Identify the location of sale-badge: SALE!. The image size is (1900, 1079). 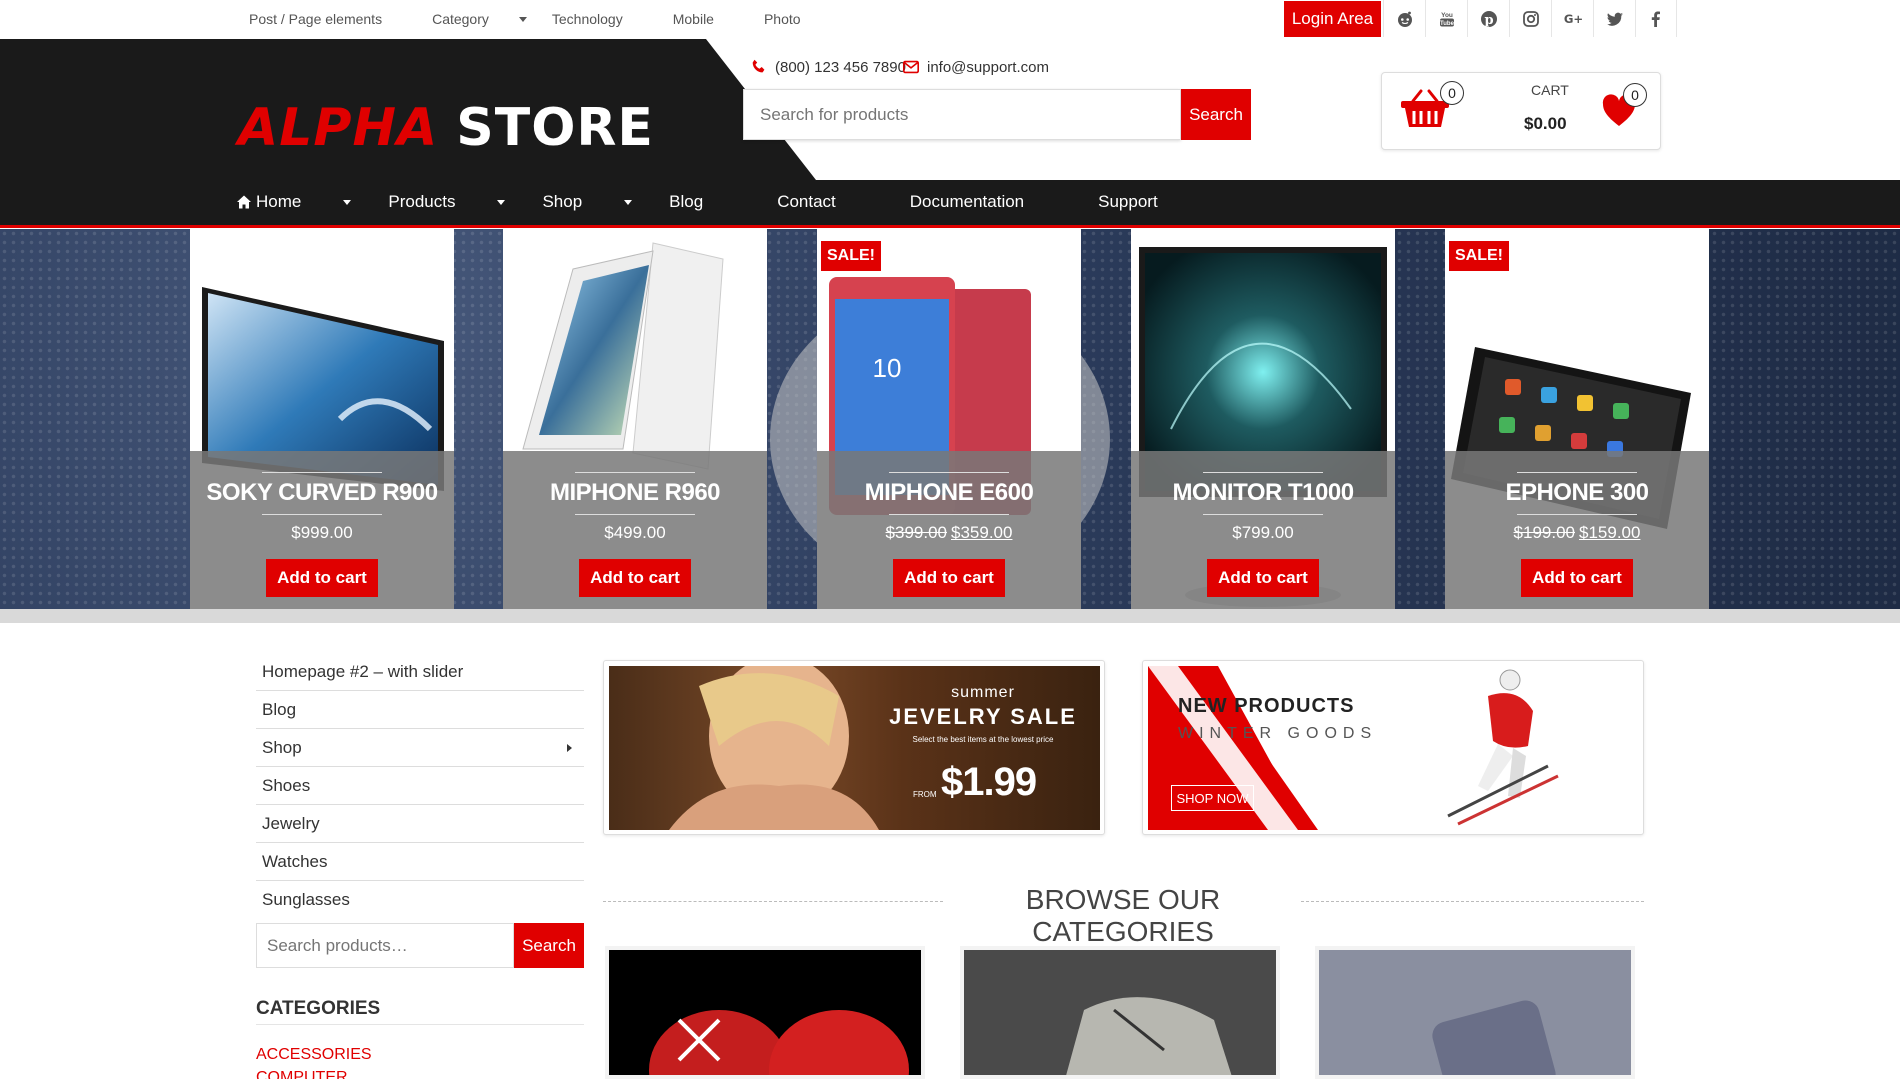
(1479, 256).